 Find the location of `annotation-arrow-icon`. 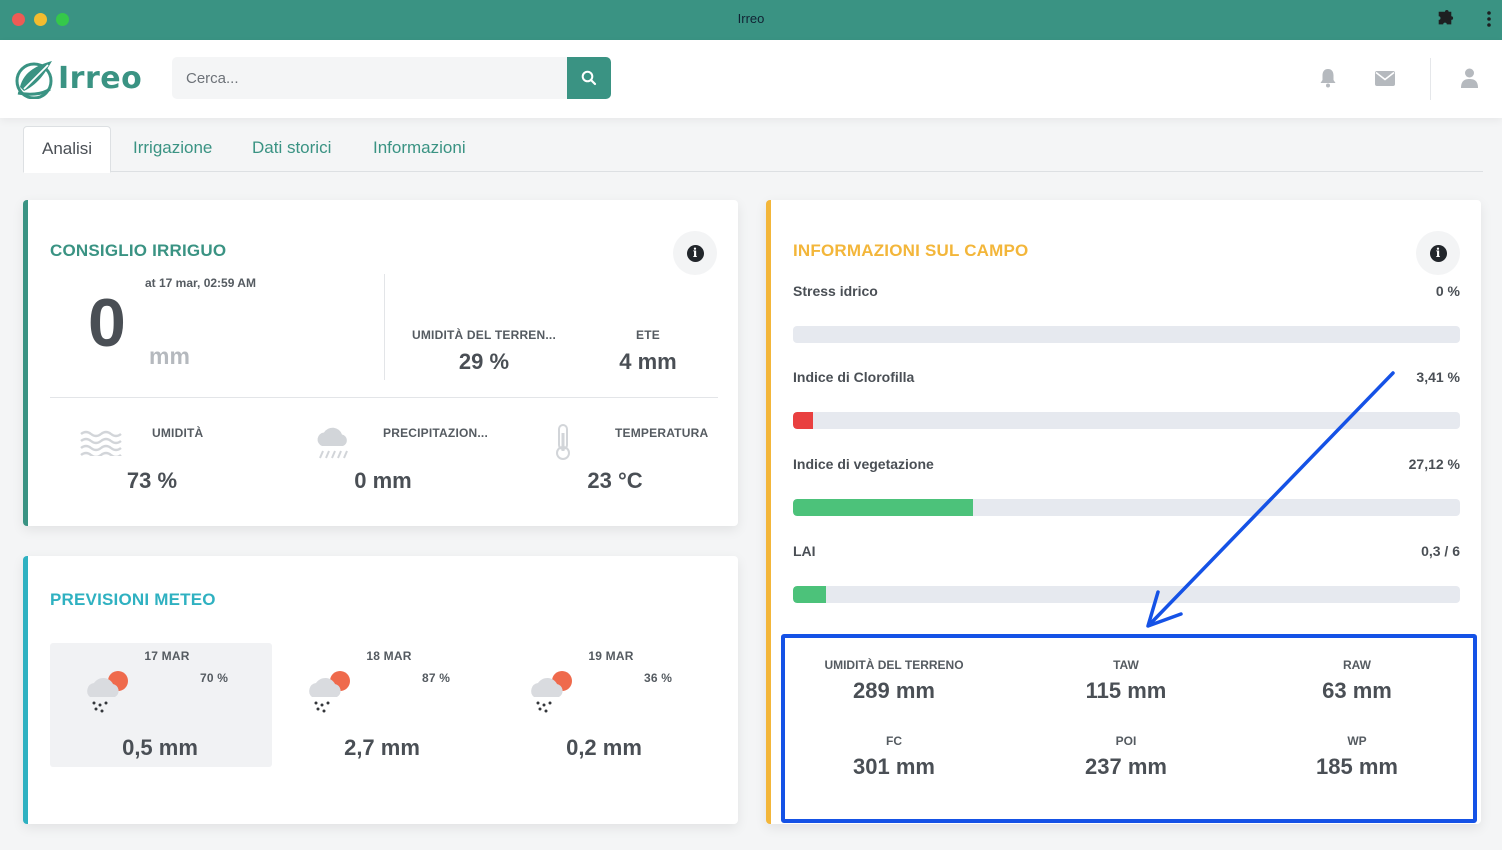

annotation-arrow-icon is located at coordinates (1270, 499).